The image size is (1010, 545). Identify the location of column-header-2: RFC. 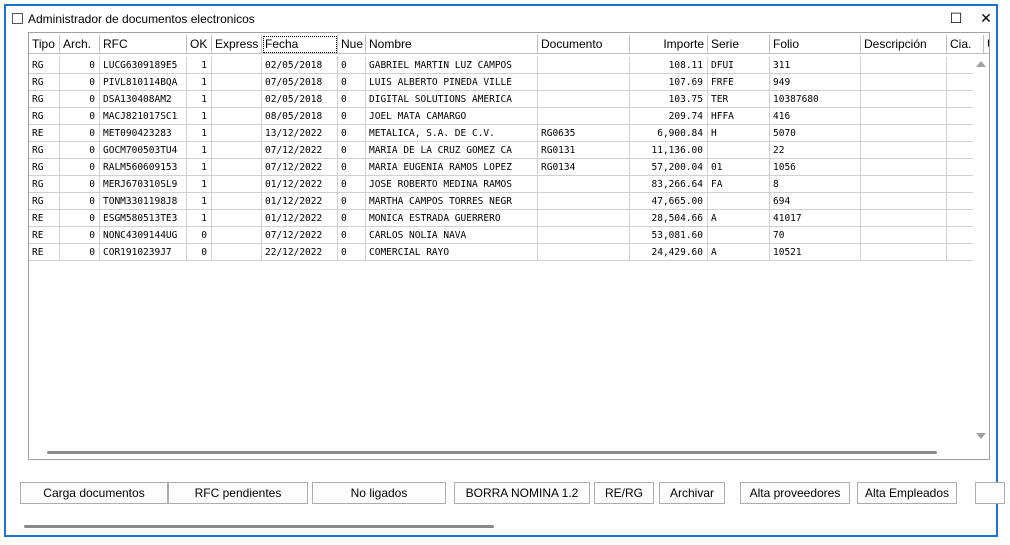
(143, 44).